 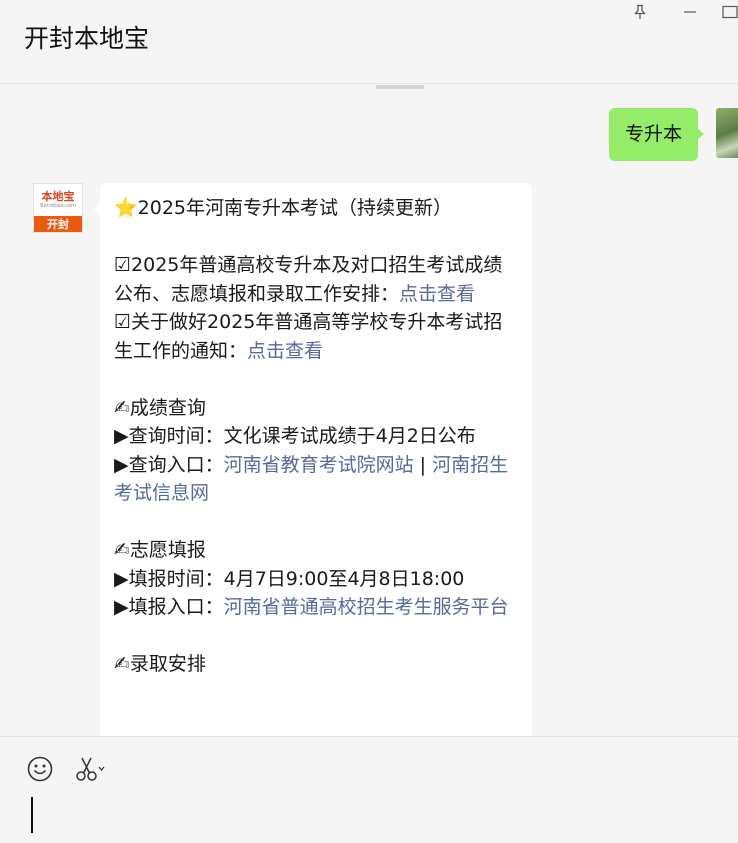 What do you see at coordinates (169, 607) in the screenshot?
I see `message-text: ▶填报入口：` at bounding box center [169, 607].